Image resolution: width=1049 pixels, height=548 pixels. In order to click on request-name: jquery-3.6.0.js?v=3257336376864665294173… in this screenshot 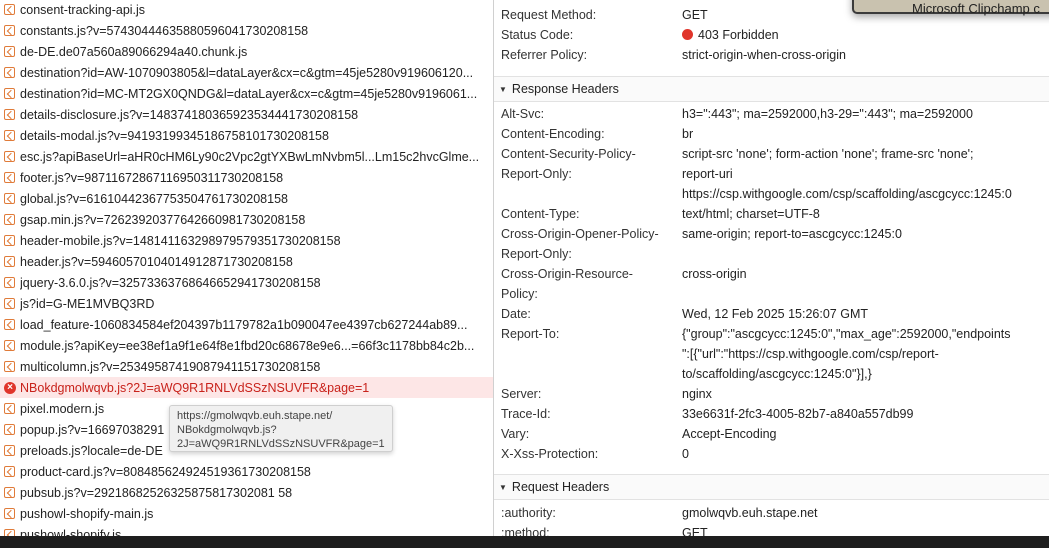, I will do `click(170, 282)`.